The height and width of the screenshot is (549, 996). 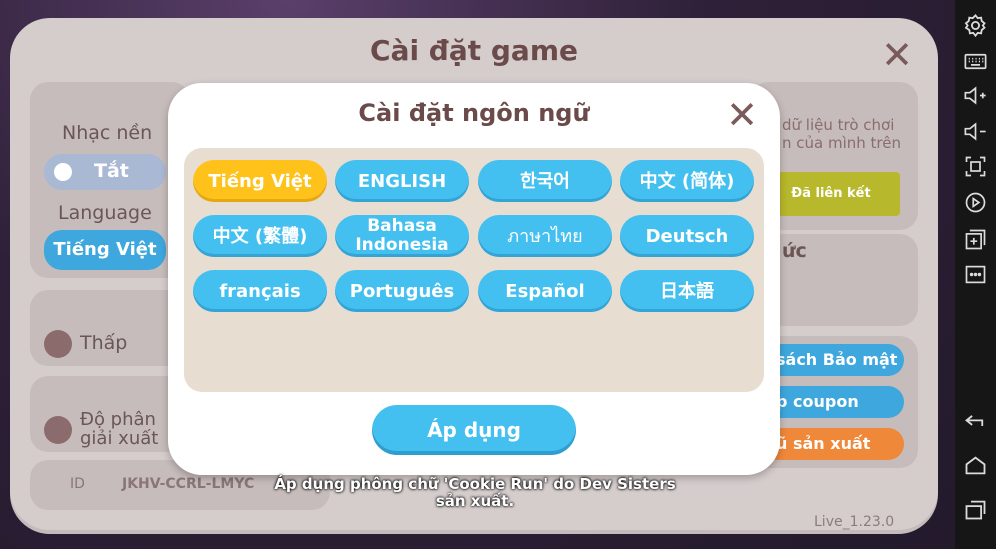 What do you see at coordinates (742, 115) in the screenshot?
I see `language-dialog-close-icon: ✕` at bounding box center [742, 115].